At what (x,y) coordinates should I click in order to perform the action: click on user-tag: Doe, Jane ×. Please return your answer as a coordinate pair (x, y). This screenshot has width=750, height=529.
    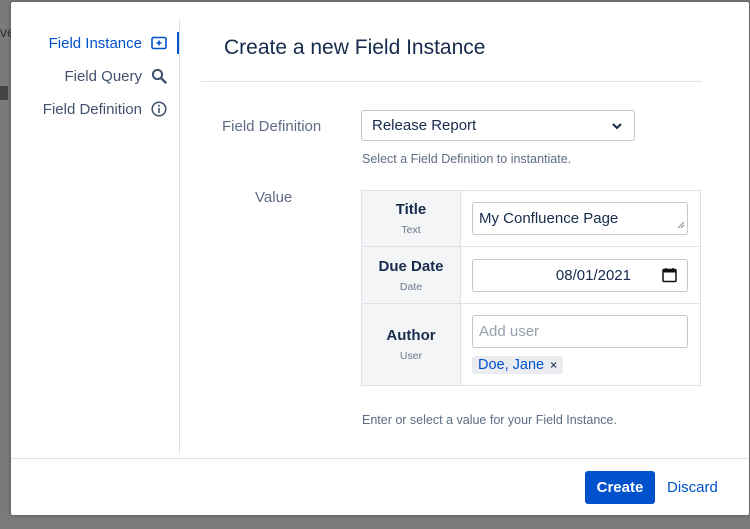
    Looking at the image, I should click on (518, 365).